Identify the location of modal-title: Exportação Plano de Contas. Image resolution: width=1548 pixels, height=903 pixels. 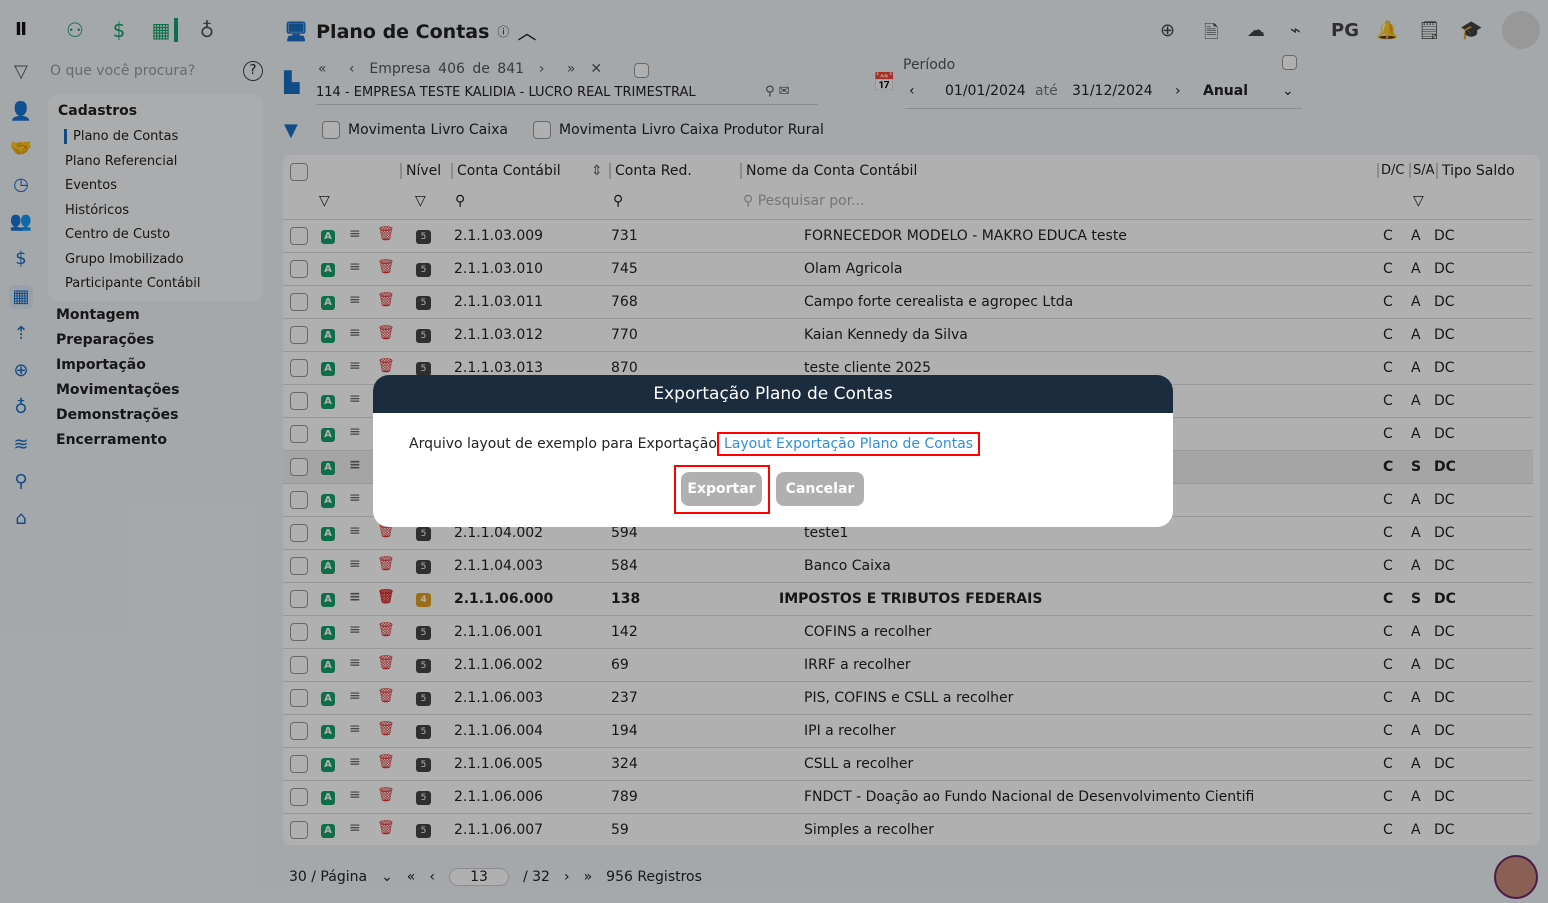
(773, 394).